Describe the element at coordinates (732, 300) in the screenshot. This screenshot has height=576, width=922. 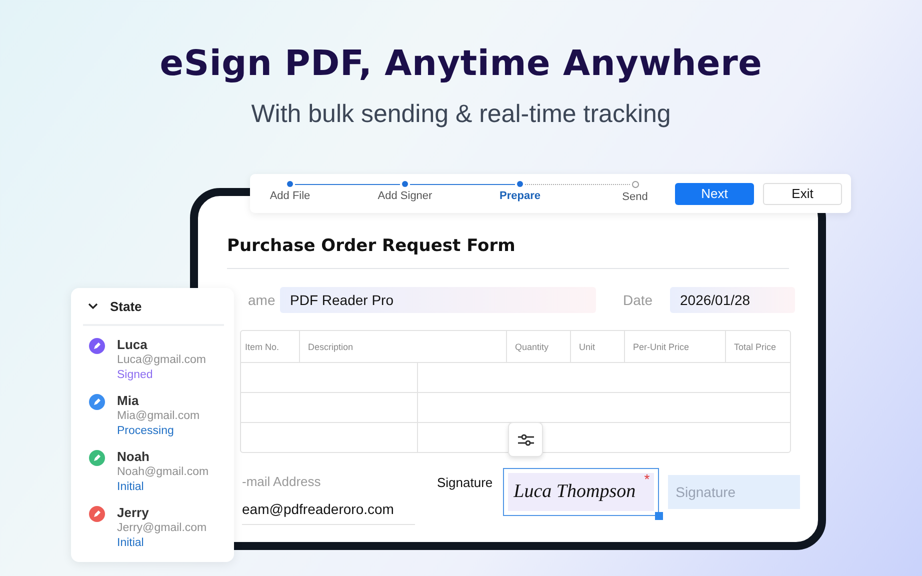
I see `date-field: 2026/01/28` at that location.